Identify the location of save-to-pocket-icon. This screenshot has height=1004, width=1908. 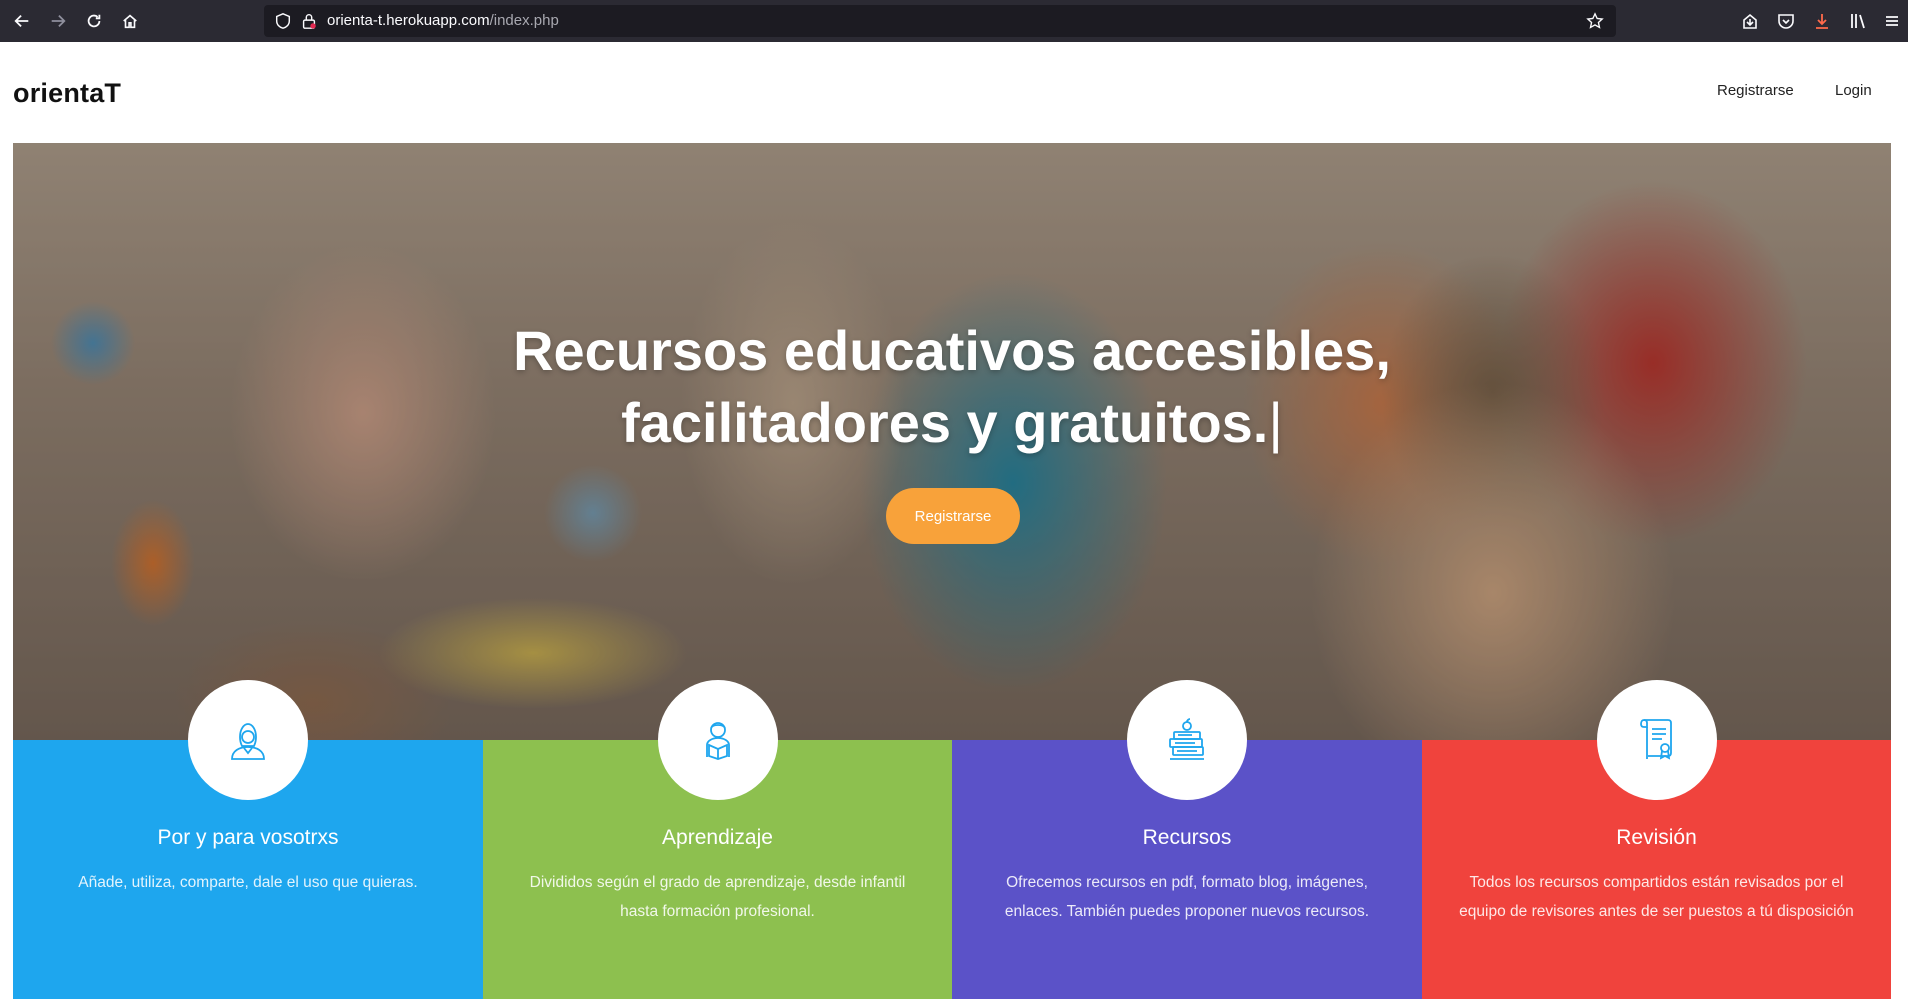
(1750, 21).